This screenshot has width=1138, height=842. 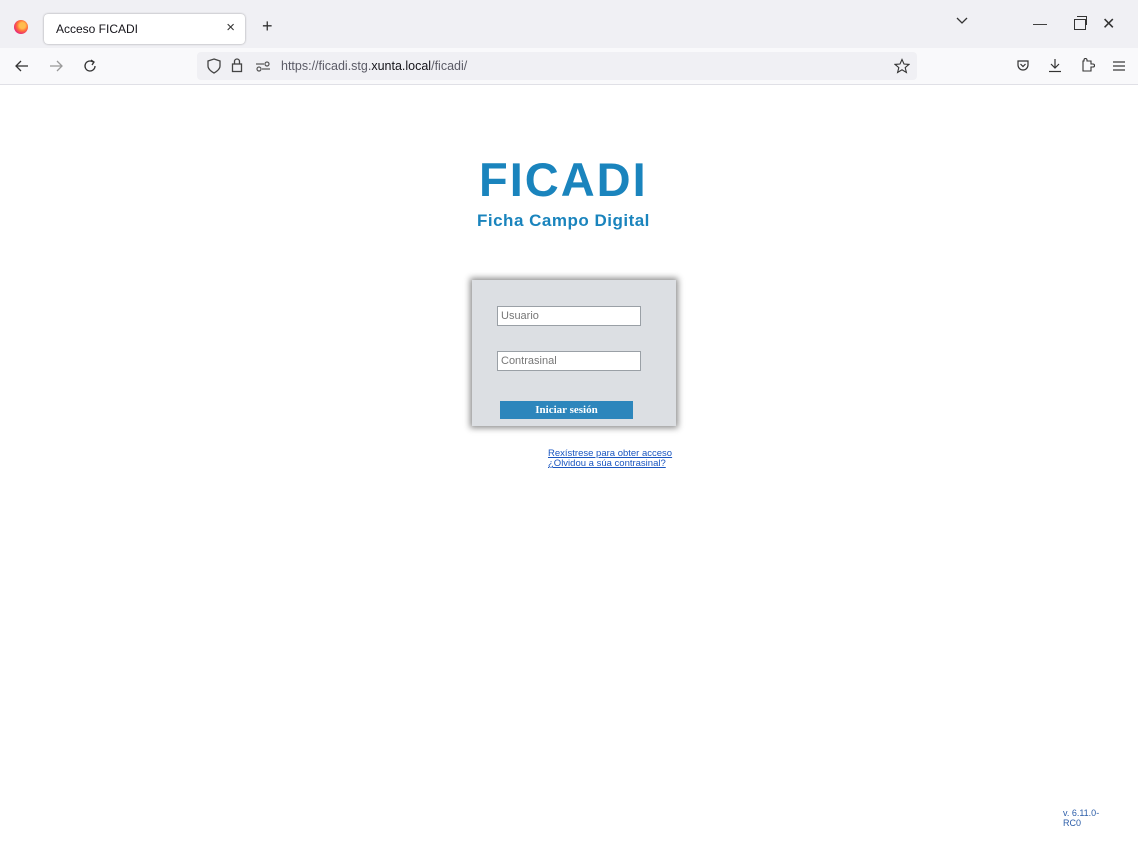 I want to click on reload-icon, so click(x=90, y=66).